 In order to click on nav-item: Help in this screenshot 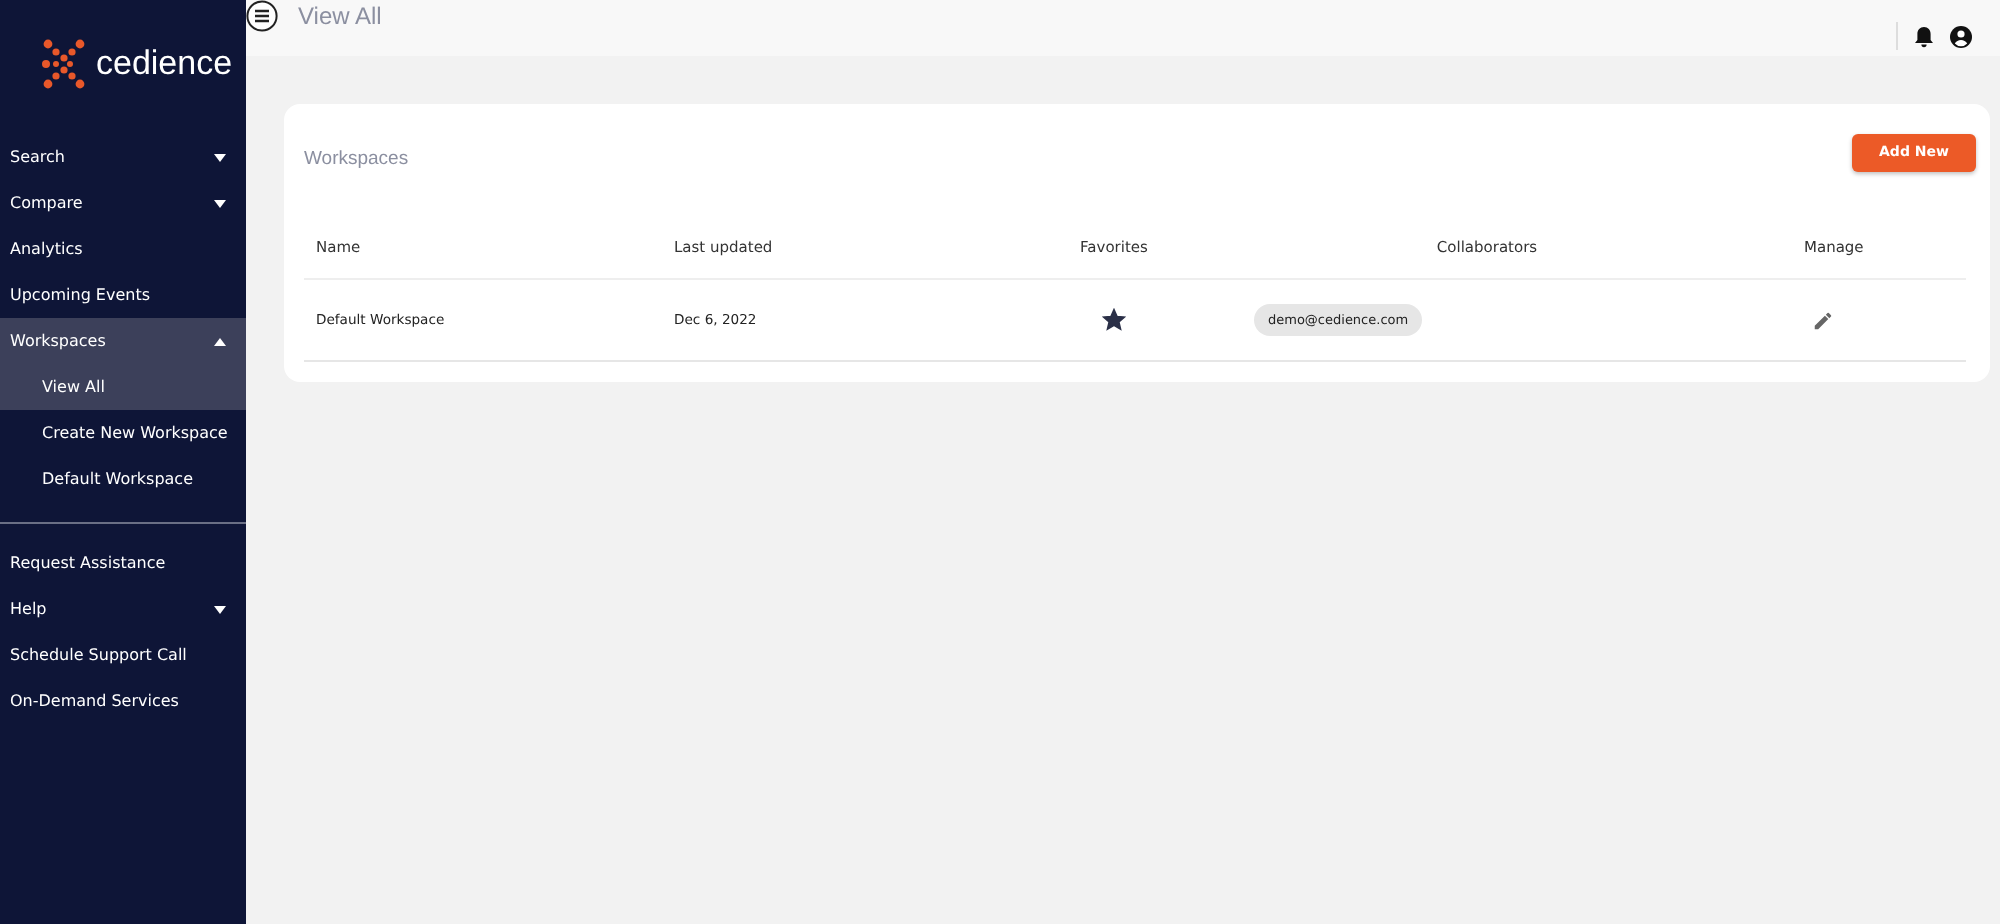, I will do `click(123, 609)`.